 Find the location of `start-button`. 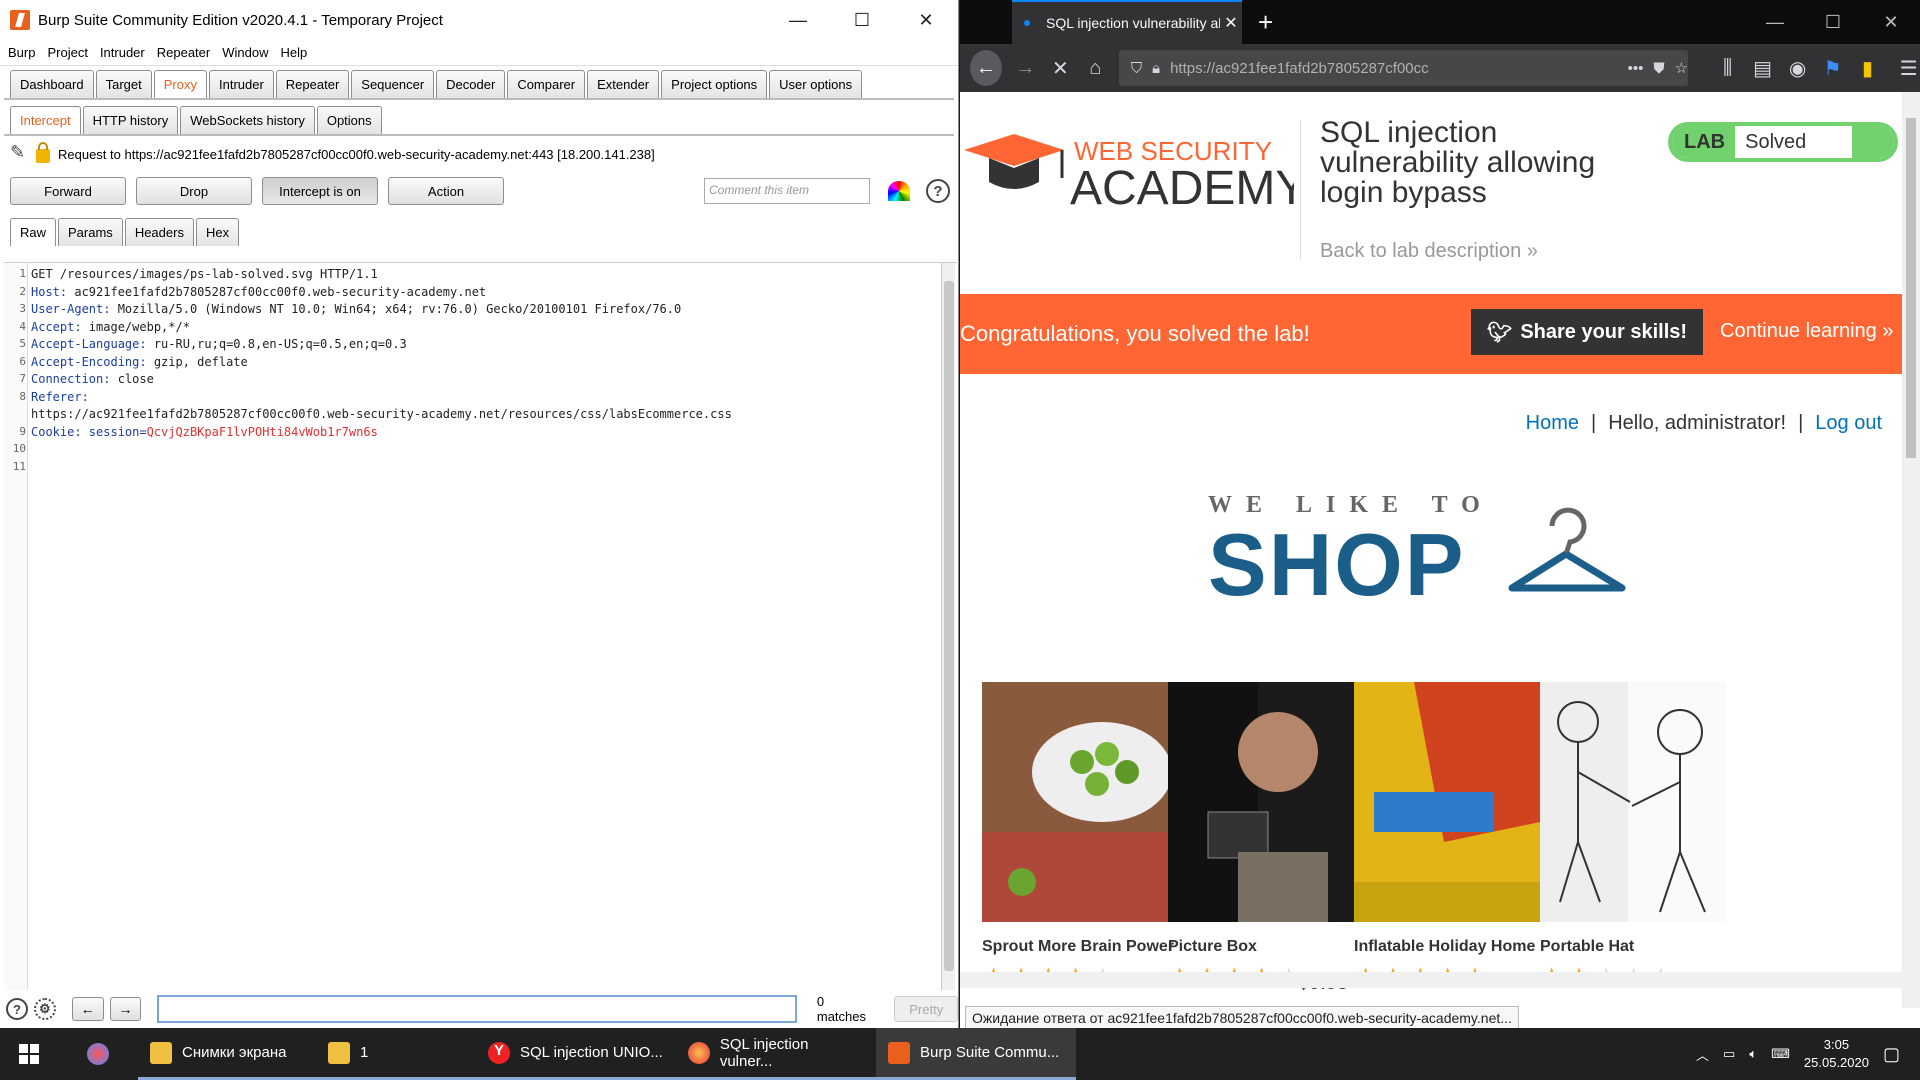

start-button is located at coordinates (29, 1054).